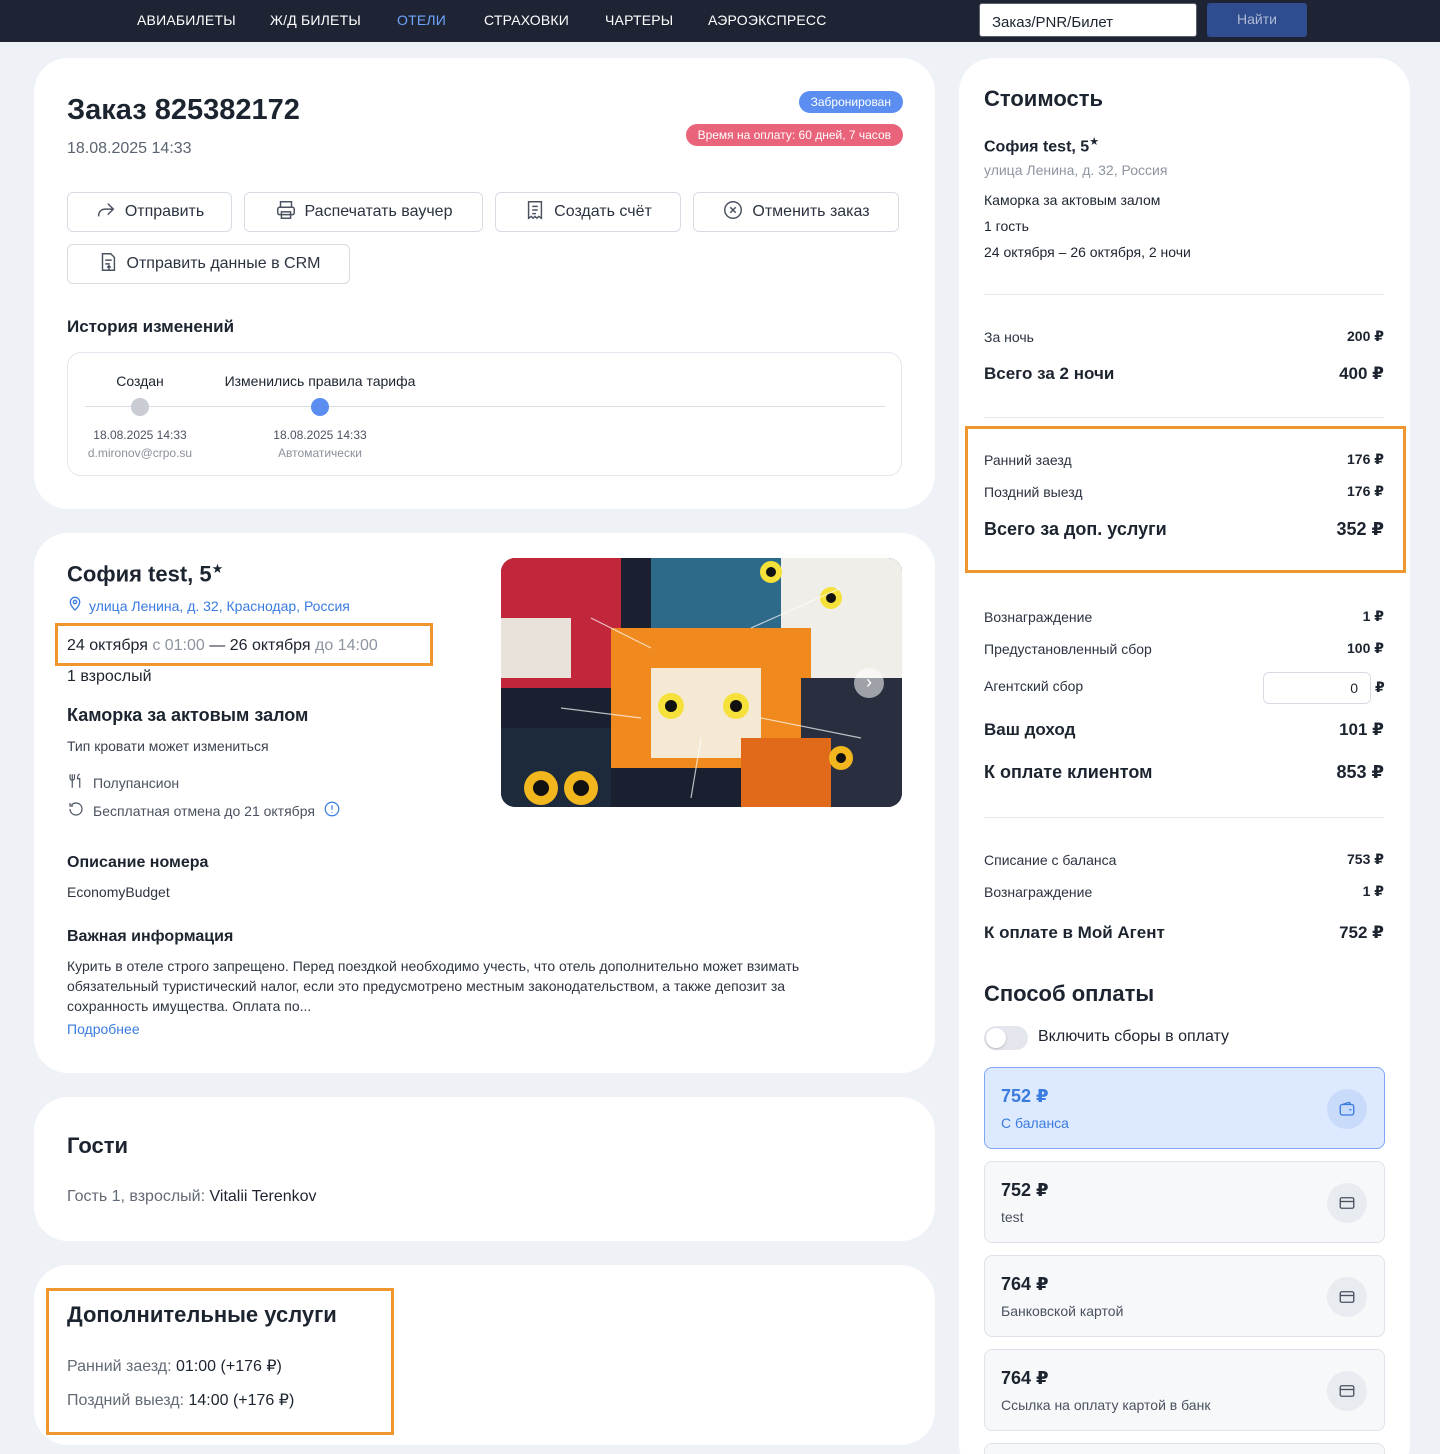 The width and height of the screenshot is (1440, 1454). I want to click on late-checkout-row: Поздний выезд: 14:00 (+176 ₽), so click(180, 1400).